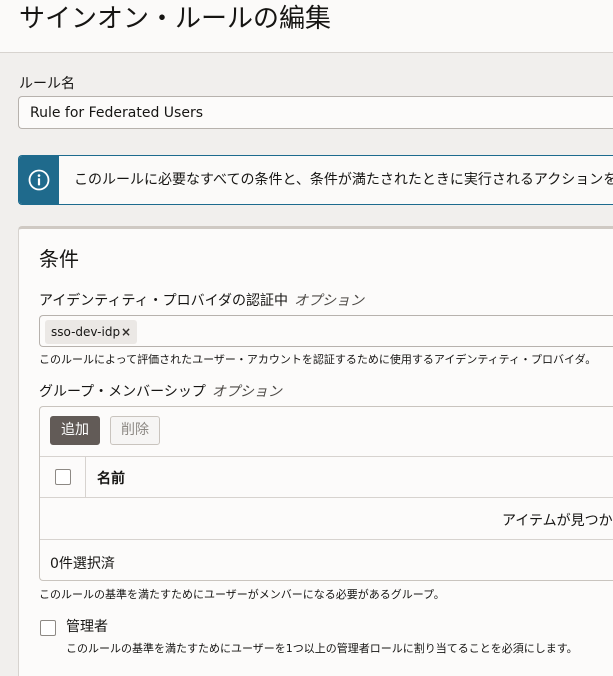 The image size is (613, 676). I want to click on admin-label: 管理者, so click(87, 627).